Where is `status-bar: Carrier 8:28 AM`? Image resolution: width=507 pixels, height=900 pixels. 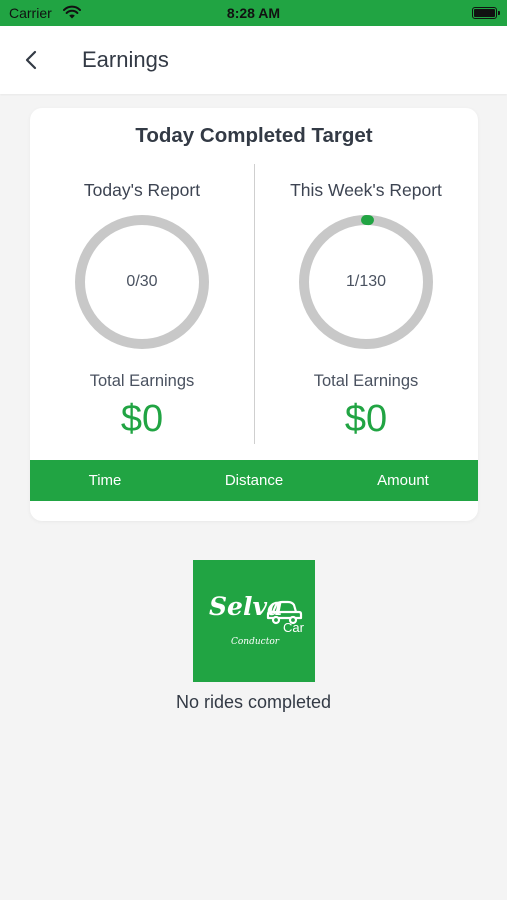
status-bar: Carrier 8:28 AM is located at coordinates (253, 13).